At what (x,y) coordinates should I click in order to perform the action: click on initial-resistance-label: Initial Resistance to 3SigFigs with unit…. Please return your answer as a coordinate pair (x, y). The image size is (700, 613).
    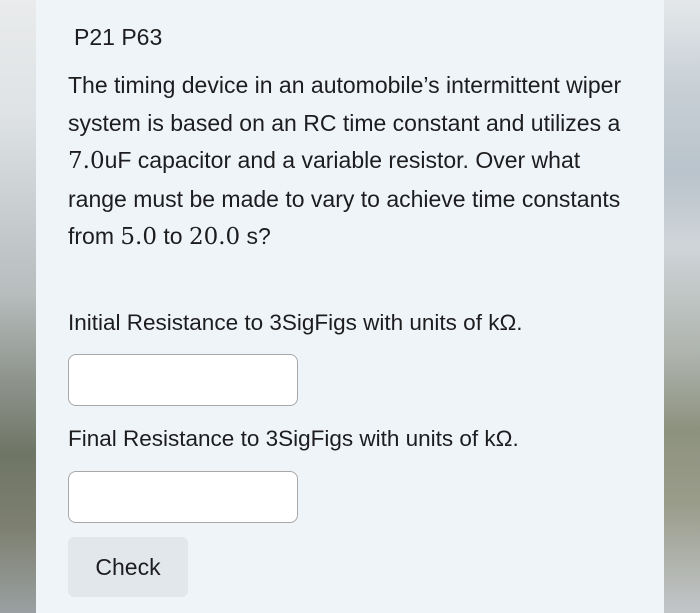
    Looking at the image, I should click on (295, 322).